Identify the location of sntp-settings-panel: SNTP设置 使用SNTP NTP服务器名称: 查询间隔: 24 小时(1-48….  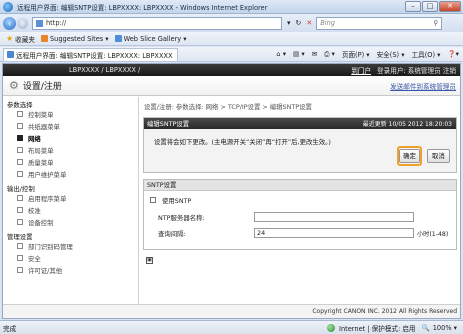
(300, 214).